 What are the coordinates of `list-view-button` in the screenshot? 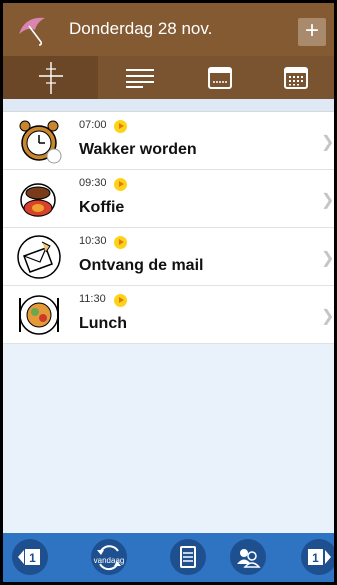 It's located at (188, 557).